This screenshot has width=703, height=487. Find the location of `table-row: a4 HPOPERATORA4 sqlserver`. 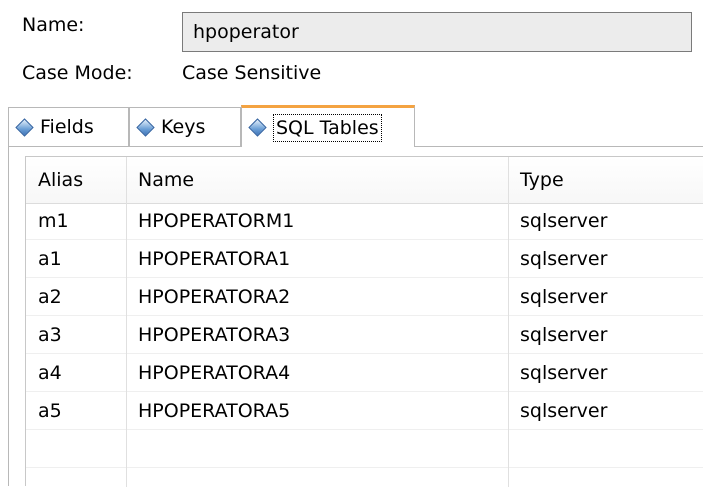

table-row: a4 HPOPERATORA4 sqlserver is located at coordinates (364, 373).